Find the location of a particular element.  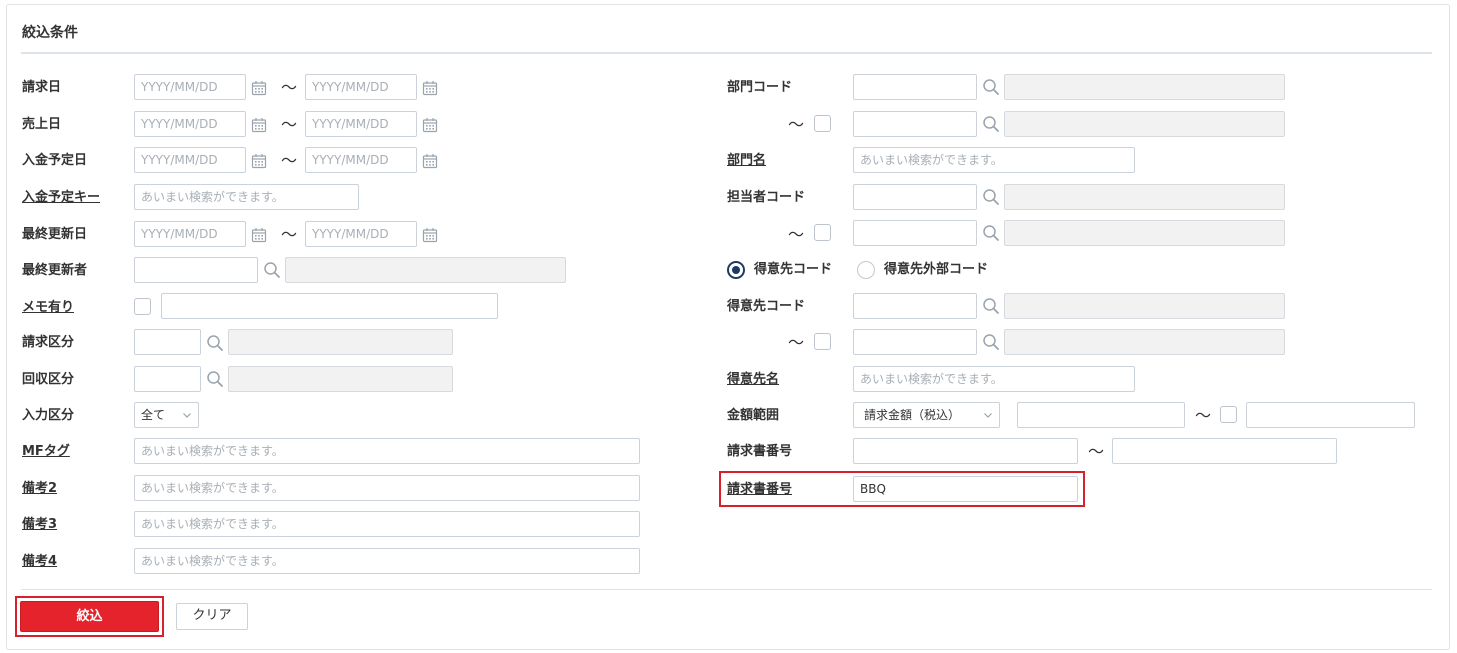

radio-label-tokuisaki-code: 得意先コード is located at coordinates (793, 269).